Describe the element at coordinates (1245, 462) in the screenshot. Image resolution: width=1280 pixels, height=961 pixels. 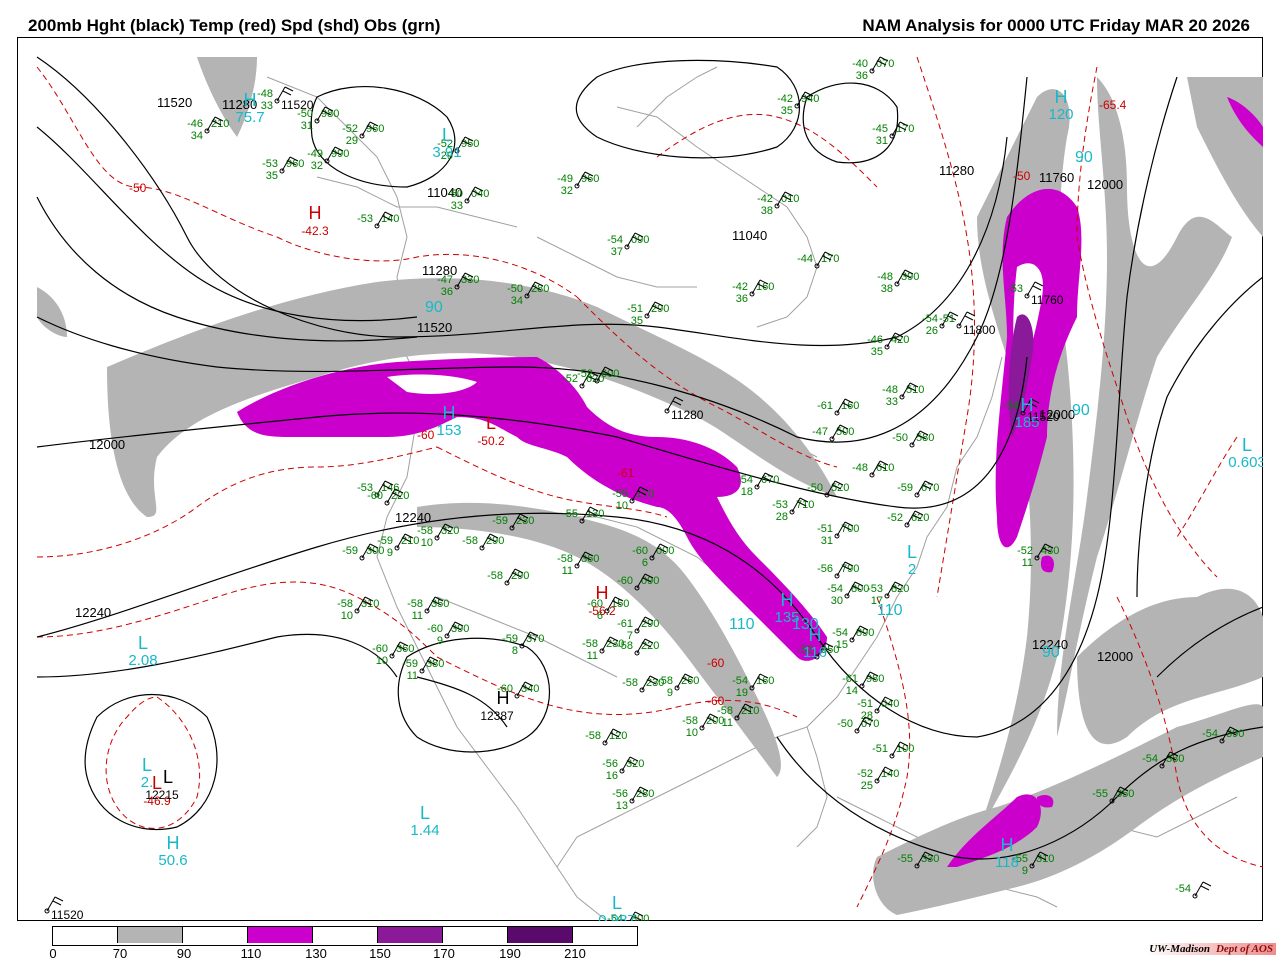
I see `center-value: 0.603` at that location.